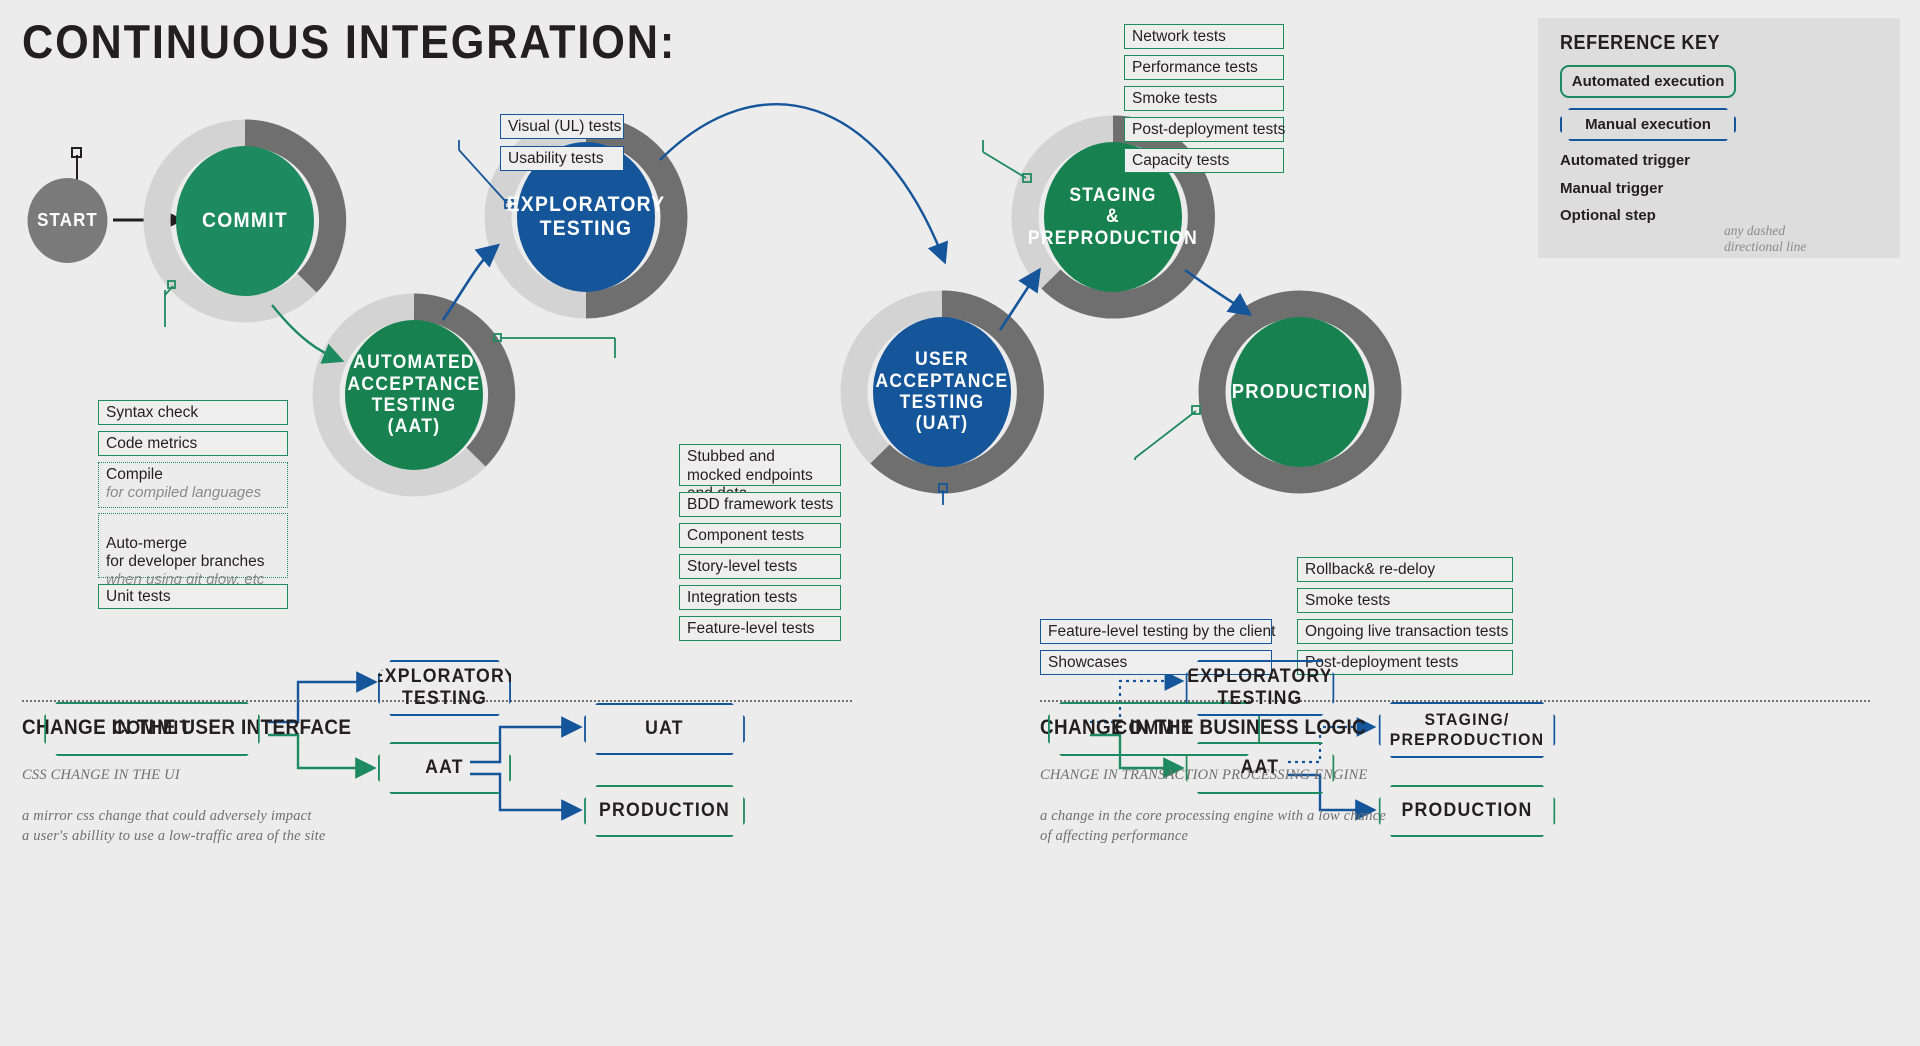 Image resolution: width=1920 pixels, height=1046 pixels. I want to click on chip-label: Usability tests, so click(556, 158).